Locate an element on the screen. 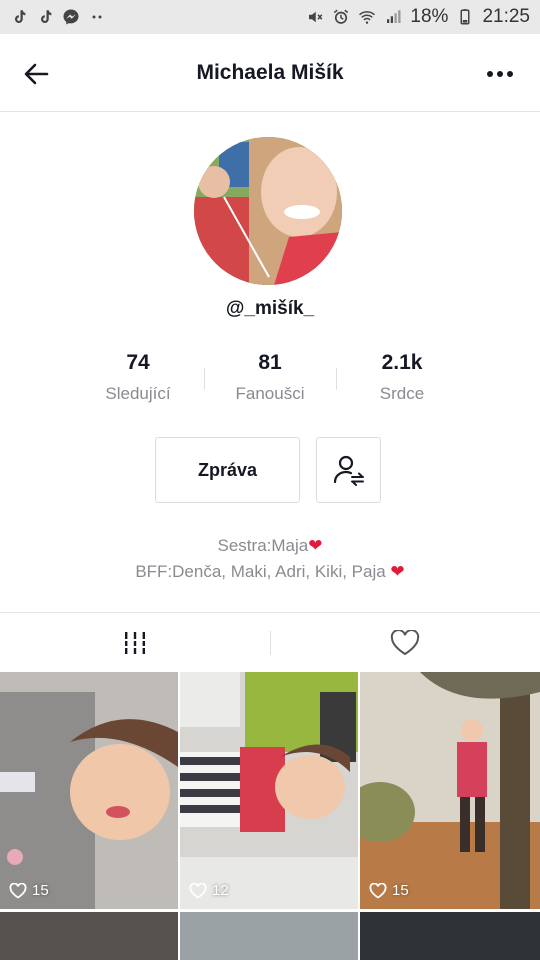 This screenshot has width=540, height=960. bio-line: BFF:Denča, Maki, Adri, Kiki, Paja ❤ is located at coordinates (270, 572).